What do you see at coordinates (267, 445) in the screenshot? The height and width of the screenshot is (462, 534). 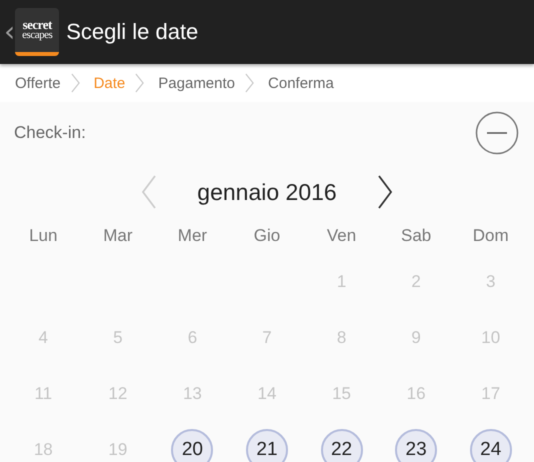 I see `calendar-day: 21` at bounding box center [267, 445].